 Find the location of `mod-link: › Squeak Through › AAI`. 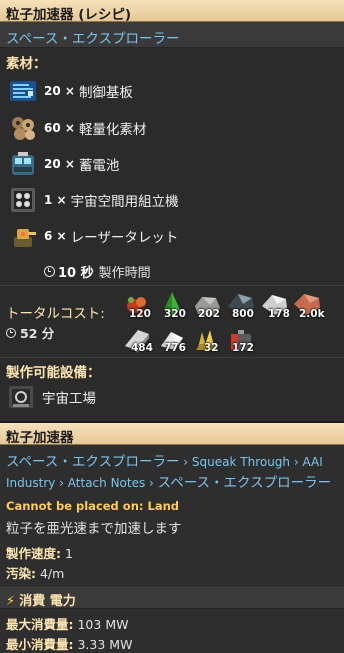

mod-link: › Squeak Through › AAI is located at coordinates (250, 462).